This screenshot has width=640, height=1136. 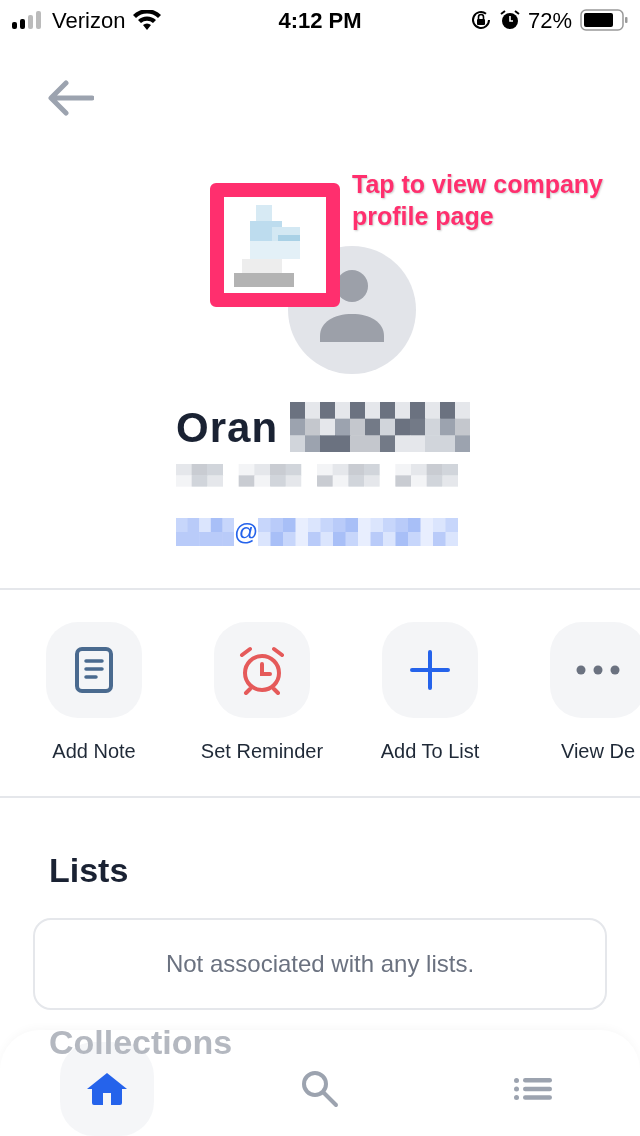 I want to click on signal-icon, so click(x=28, y=20).